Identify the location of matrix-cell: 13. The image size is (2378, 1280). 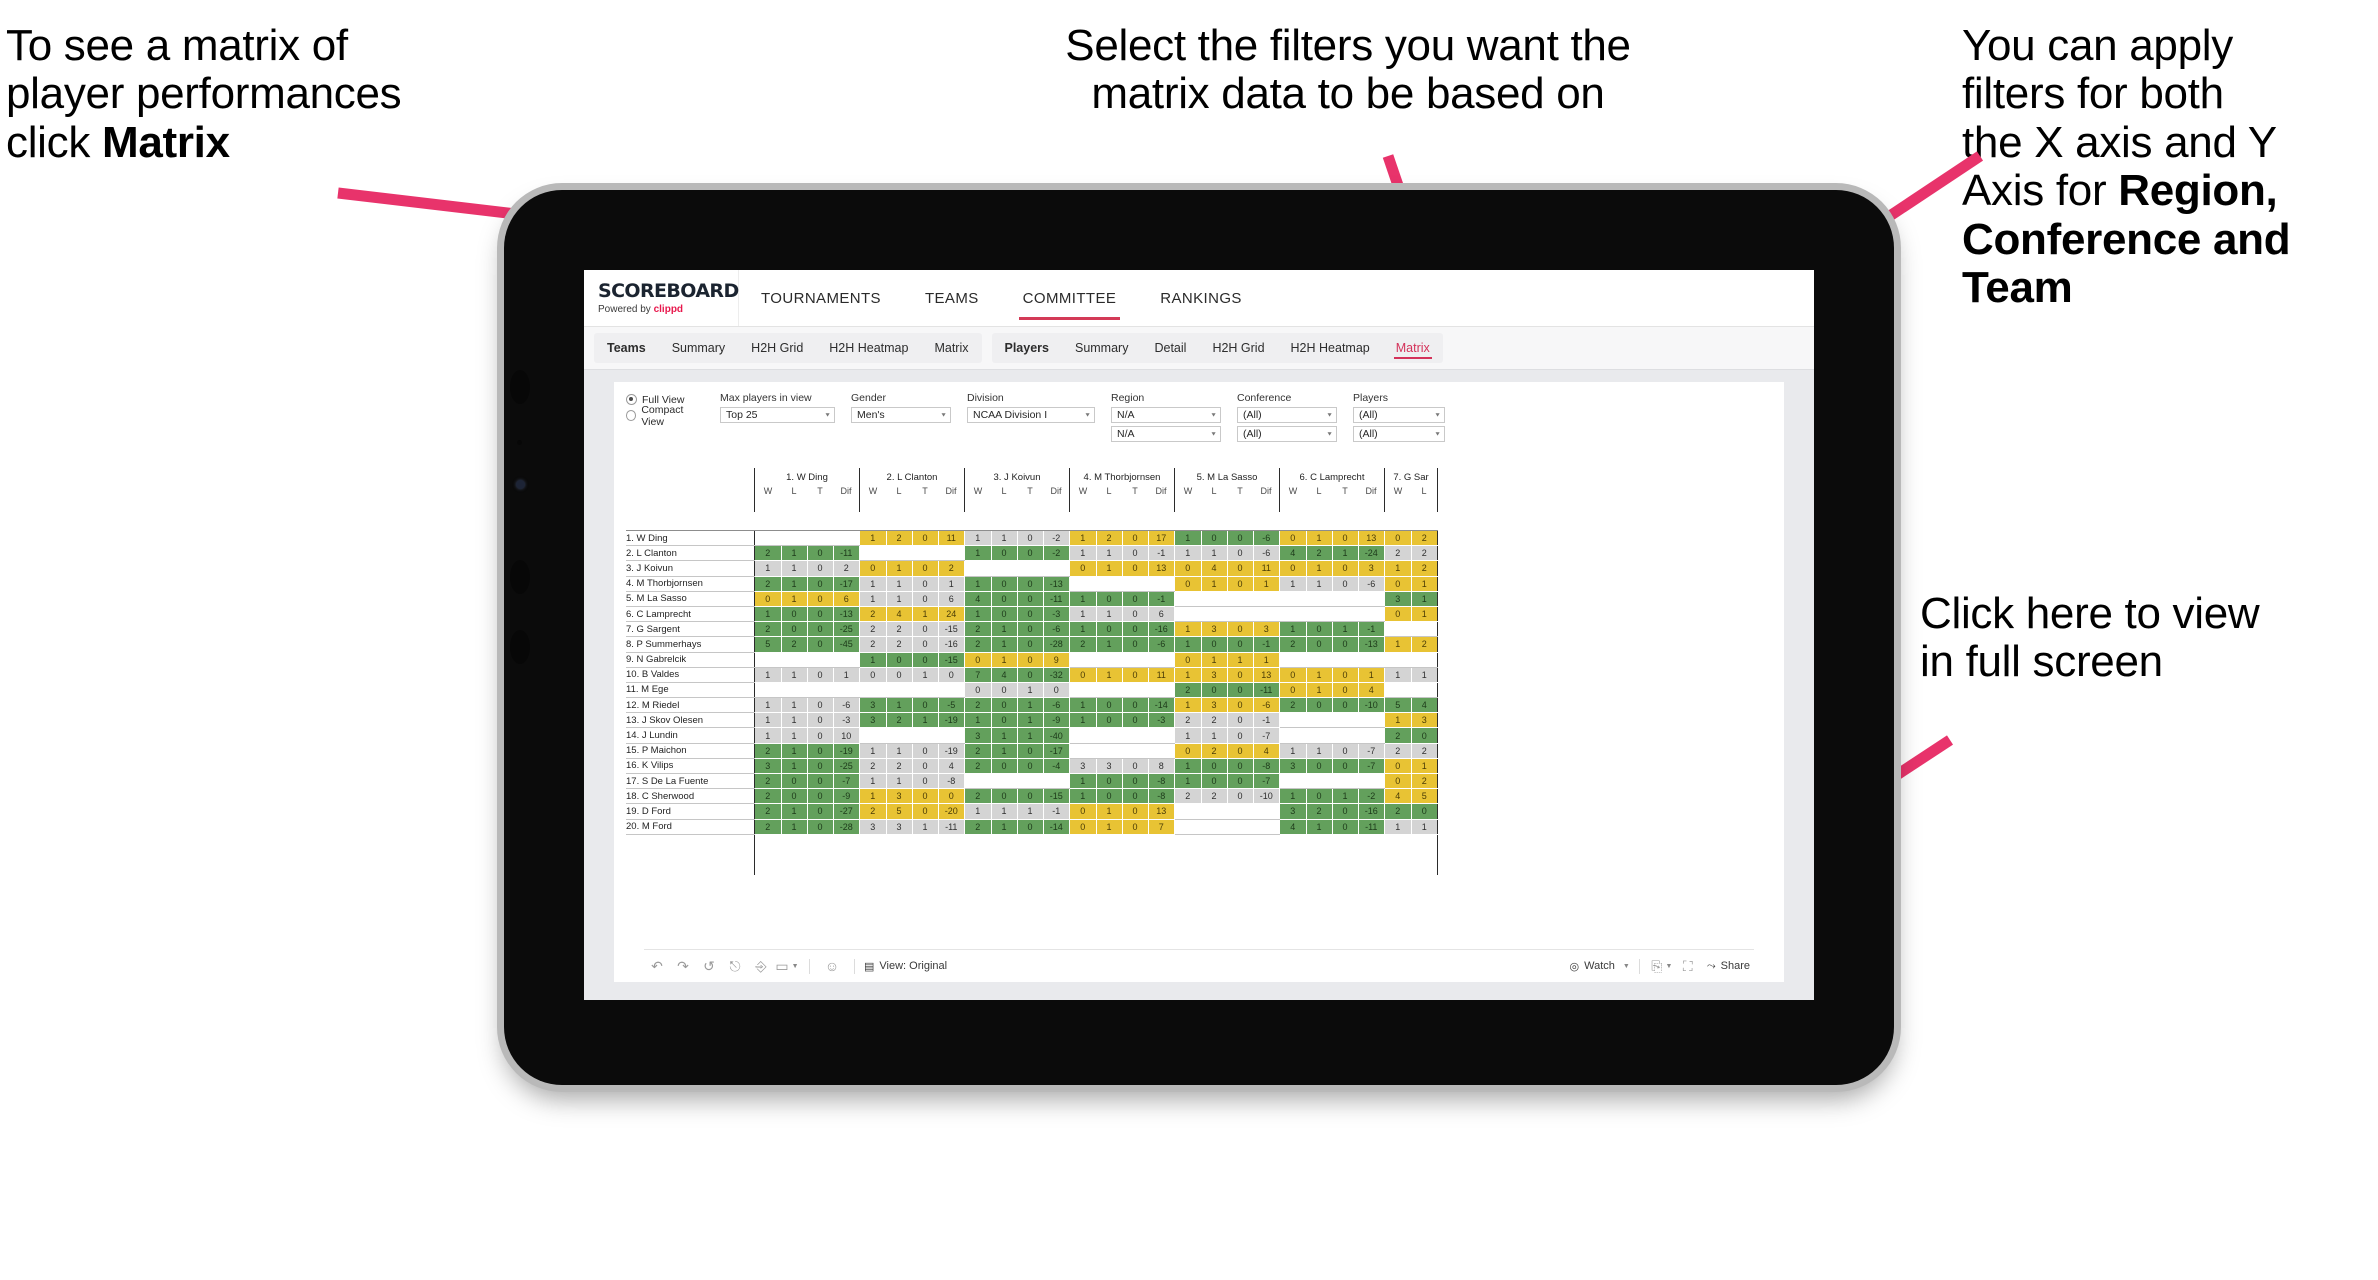
(1371, 538).